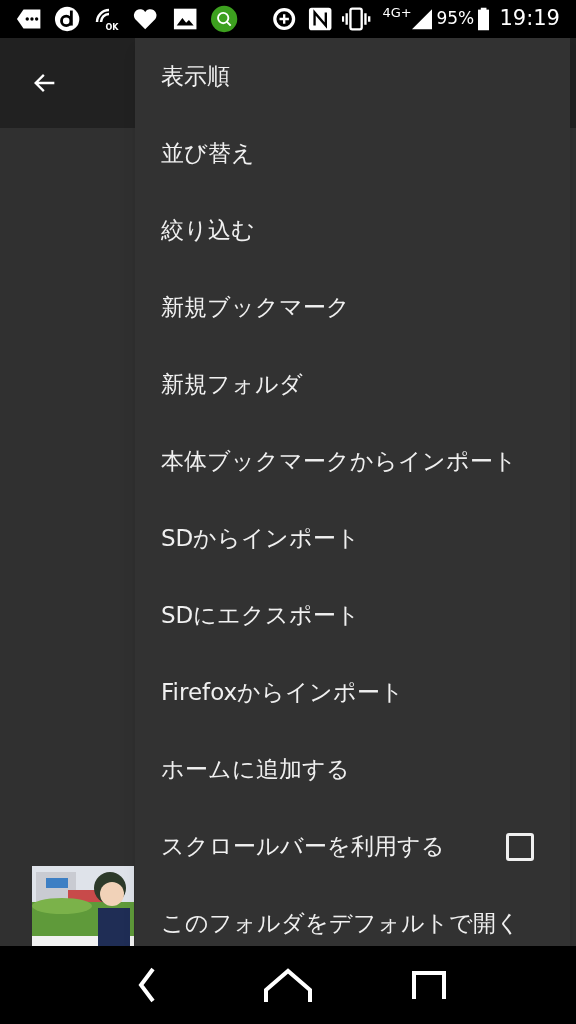  What do you see at coordinates (352, 538) in the screenshot?
I see `menu-item: SDからインポート` at bounding box center [352, 538].